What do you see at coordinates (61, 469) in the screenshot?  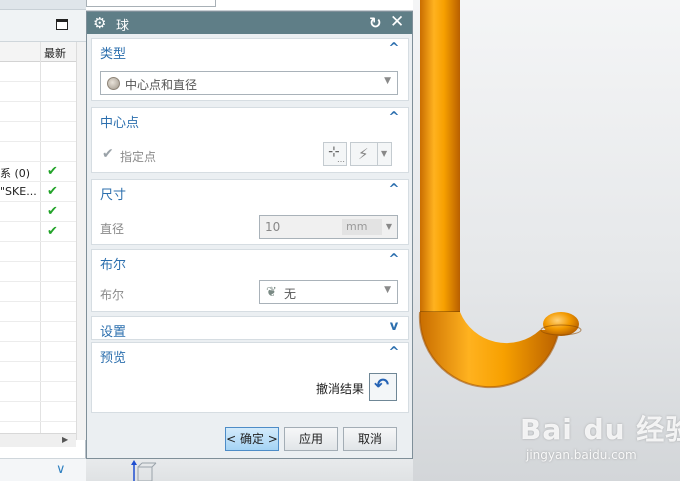 I see `chevron-down-icon: ∨` at bounding box center [61, 469].